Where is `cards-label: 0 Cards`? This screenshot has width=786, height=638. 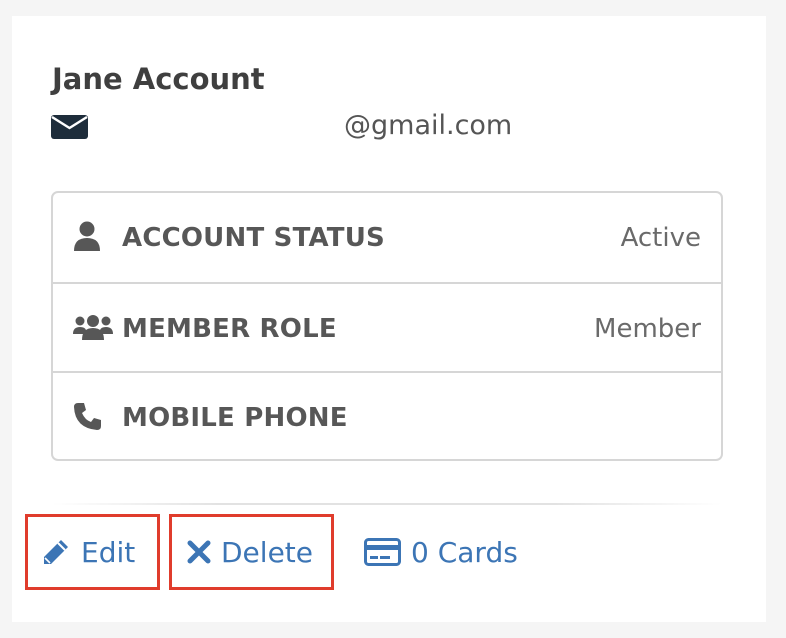 cards-label: 0 Cards is located at coordinates (464, 552).